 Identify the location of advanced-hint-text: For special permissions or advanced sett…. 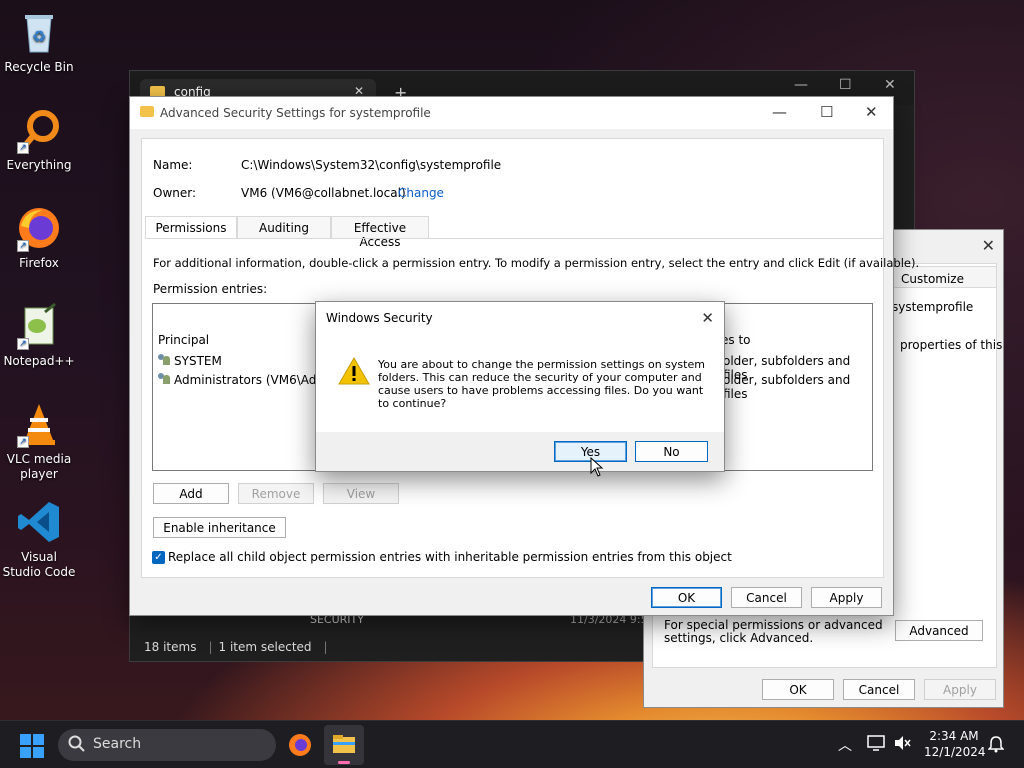
(773, 631).